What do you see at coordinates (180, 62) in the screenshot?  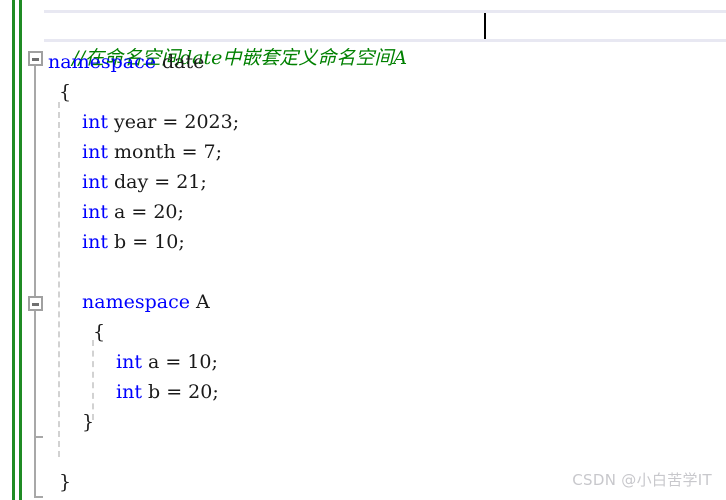 I see `token-text: date` at bounding box center [180, 62].